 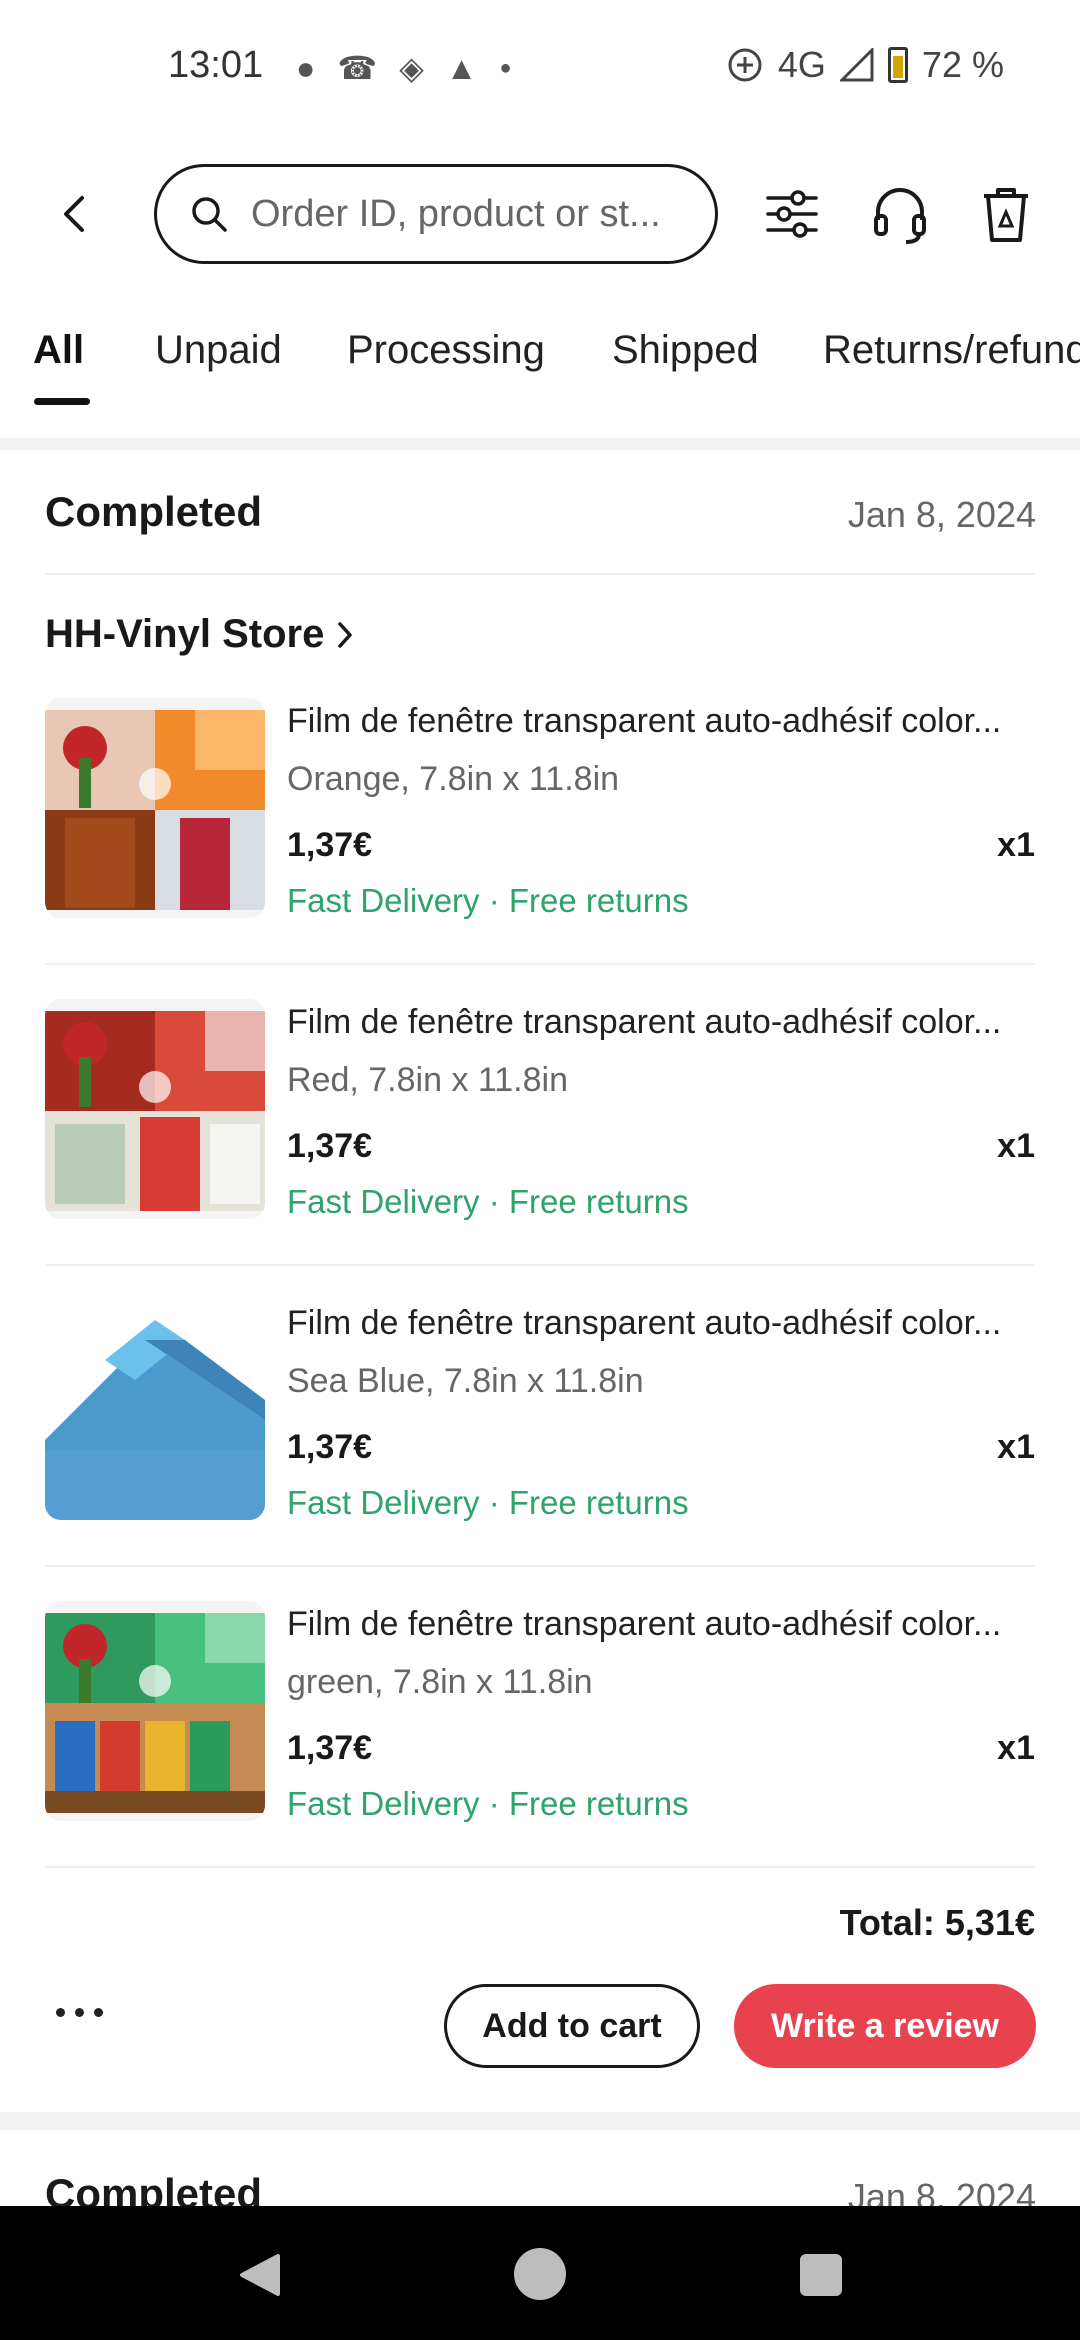 I want to click on store-link: HH-Vinyl Store, so click(x=200, y=634).